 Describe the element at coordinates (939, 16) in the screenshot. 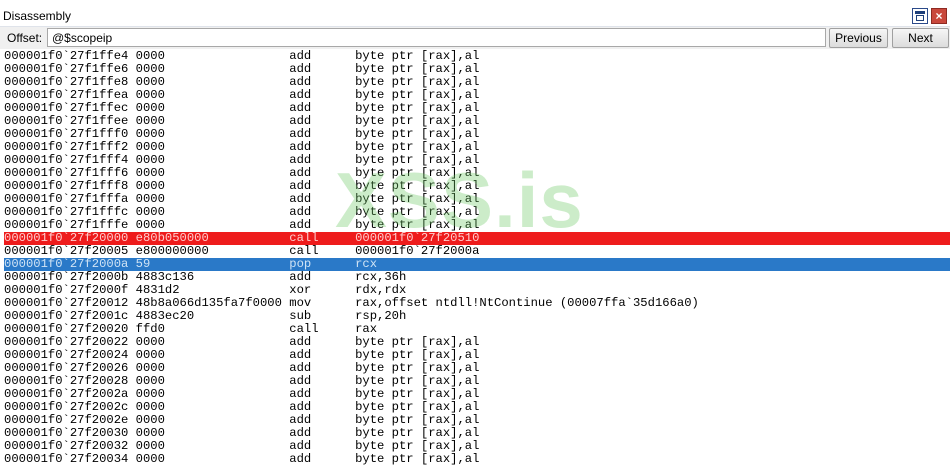

I see `close-icon: ×` at that location.